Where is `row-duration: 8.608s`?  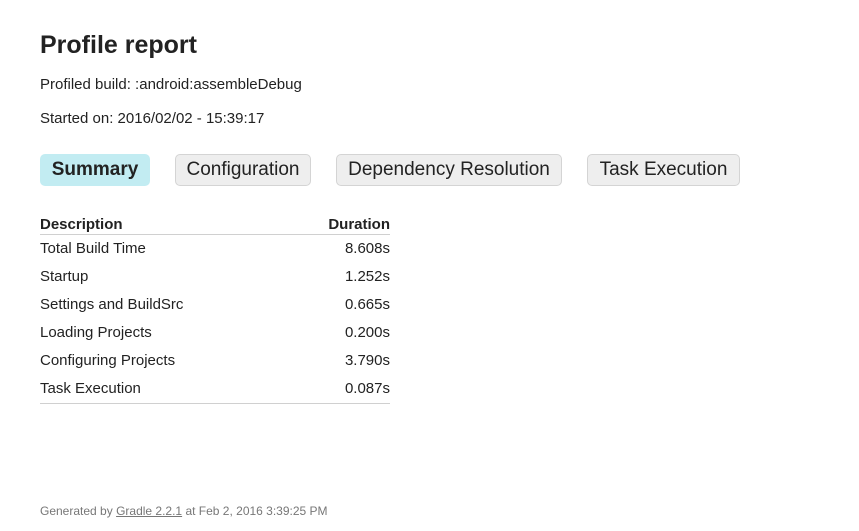 row-duration: 8.608s is located at coordinates (367, 248).